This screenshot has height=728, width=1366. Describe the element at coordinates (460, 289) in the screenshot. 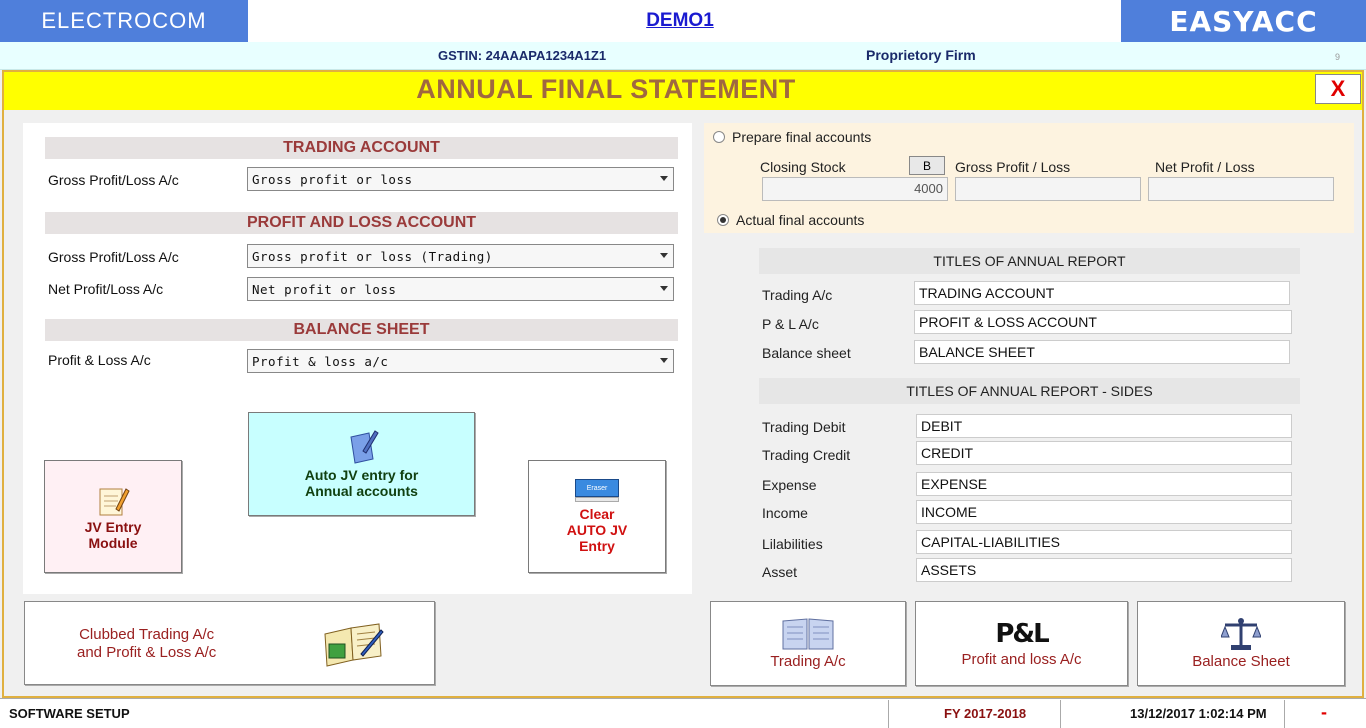

I see `pl-net-select: Net profit or loss` at that location.